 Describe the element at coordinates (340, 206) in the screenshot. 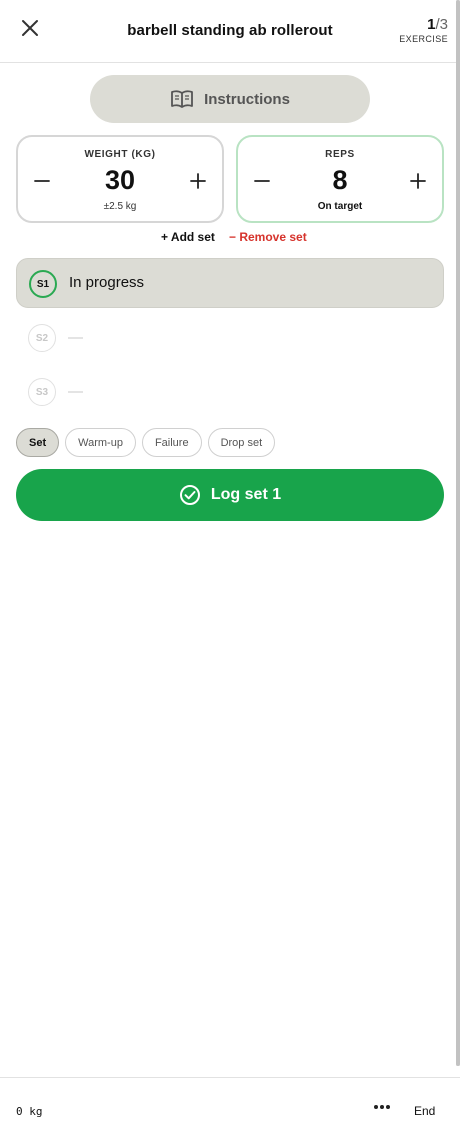

I see `reps-status: On target` at that location.